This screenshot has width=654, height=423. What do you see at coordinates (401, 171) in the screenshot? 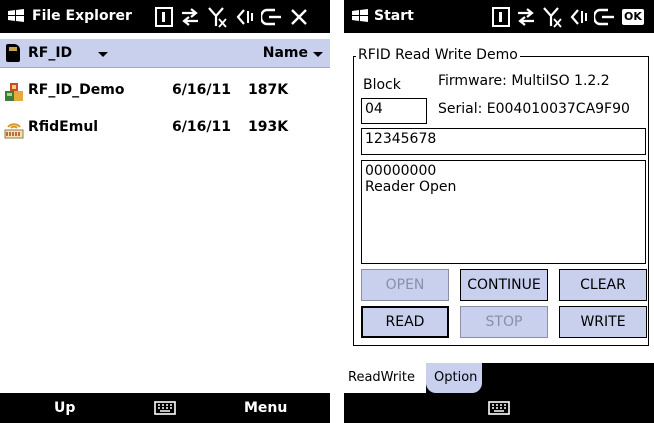
I see `log-line: 00000000` at bounding box center [401, 171].